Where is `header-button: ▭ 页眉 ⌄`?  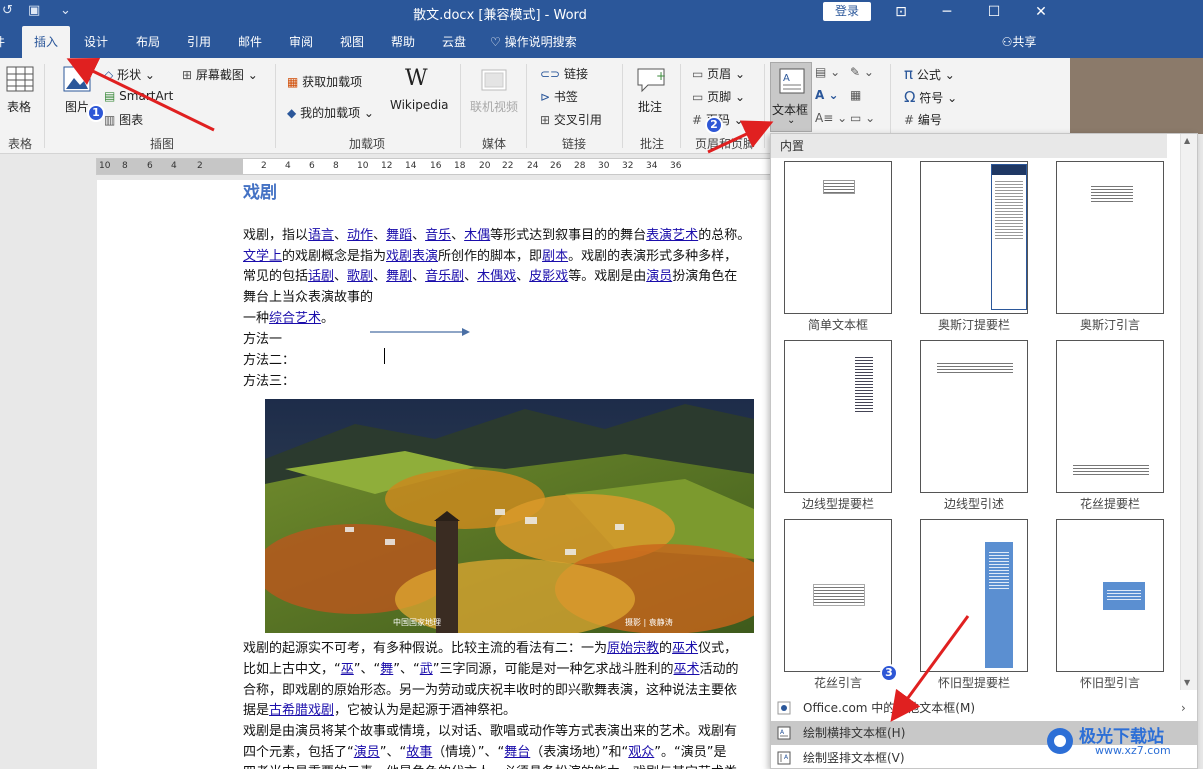
header-button: ▭ 页眉 ⌄ is located at coordinates (718, 73).